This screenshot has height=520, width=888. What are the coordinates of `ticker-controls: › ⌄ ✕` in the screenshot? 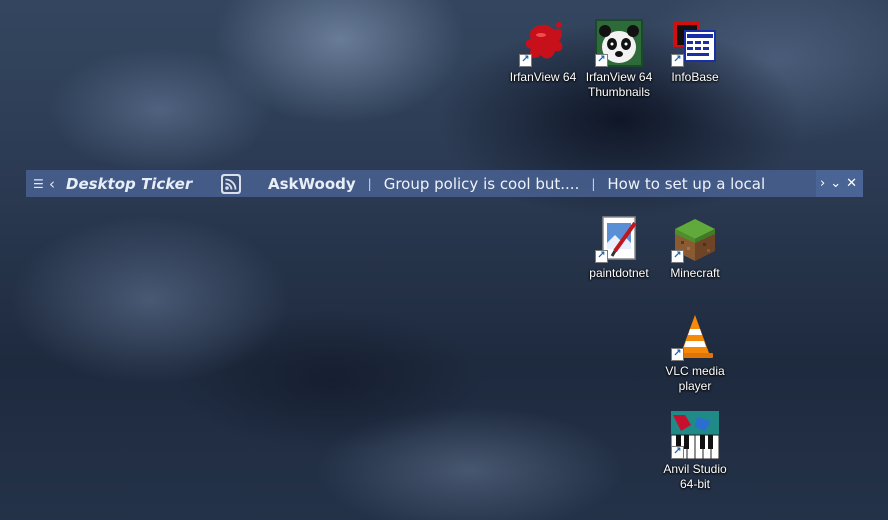 It's located at (839, 183).